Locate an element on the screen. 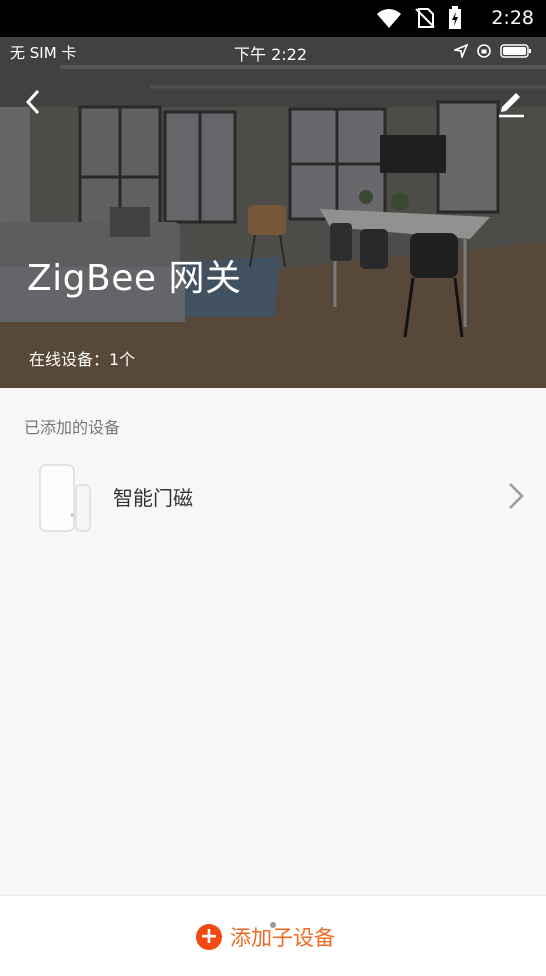 This screenshot has height=976, width=546. add-subdevice-button: + 添加子设备 is located at coordinates (265, 937).